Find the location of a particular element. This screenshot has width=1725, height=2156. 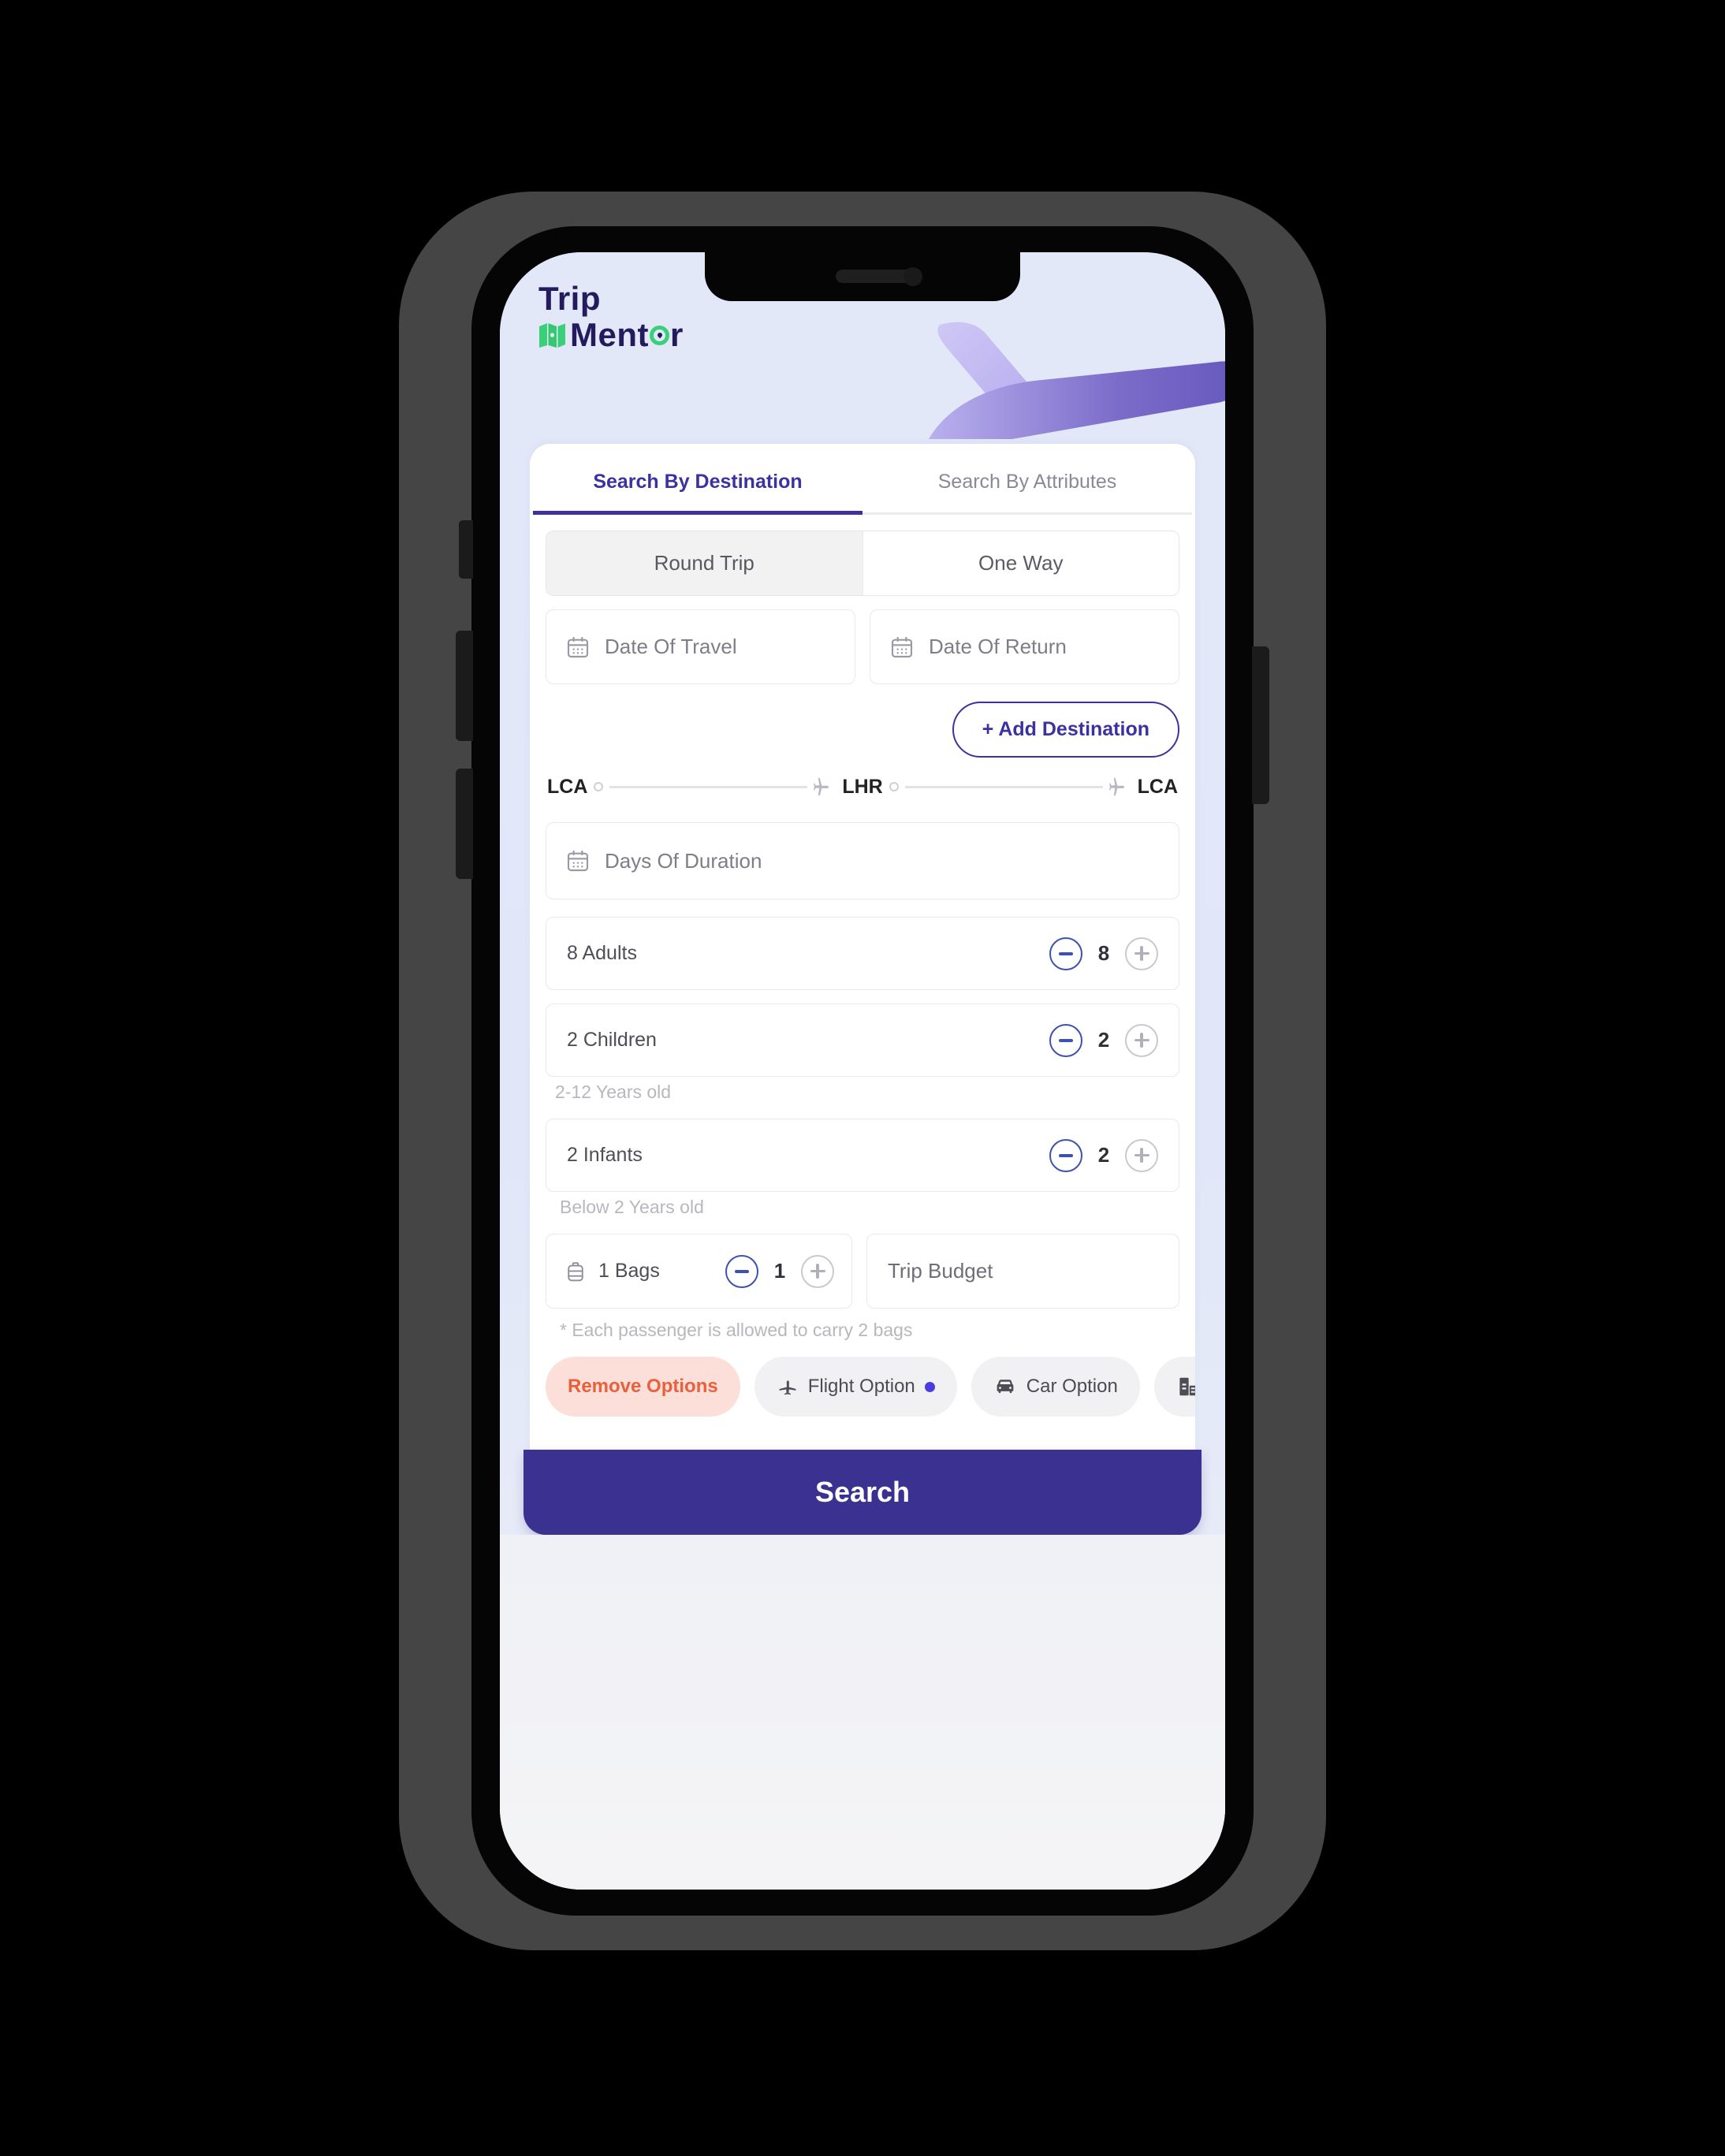

bags-label: 1 Bags is located at coordinates (629, 1271).